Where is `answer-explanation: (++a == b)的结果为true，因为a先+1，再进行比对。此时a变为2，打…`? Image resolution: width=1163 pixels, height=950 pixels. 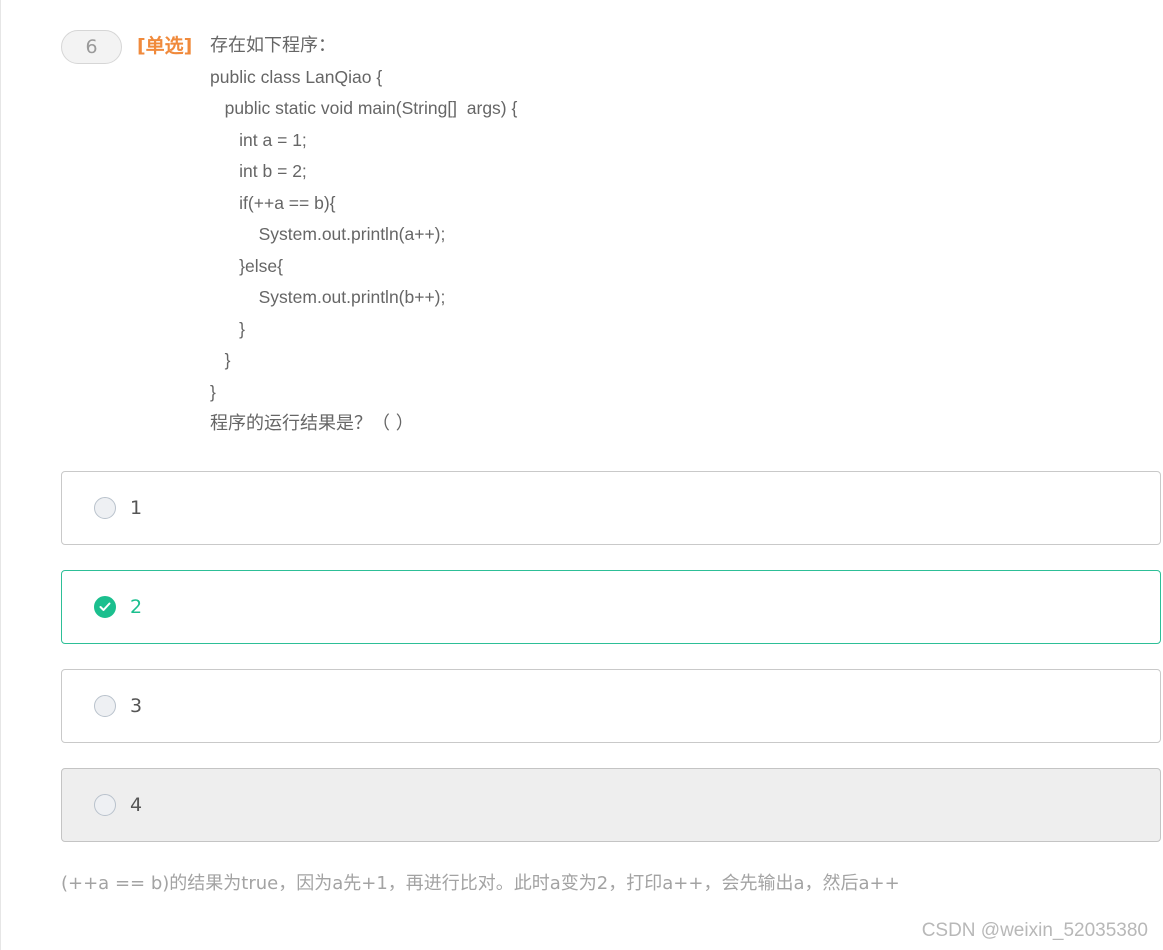 answer-explanation: (++a == b)的结果为true，因为a先+1，再进行比对。此时a变为2，打… is located at coordinates (480, 883).